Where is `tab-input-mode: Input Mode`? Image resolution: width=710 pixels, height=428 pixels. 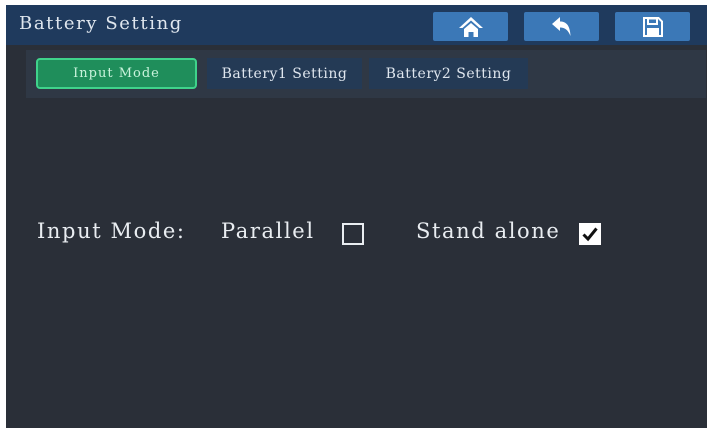
tab-input-mode: Input Mode is located at coordinates (116, 73).